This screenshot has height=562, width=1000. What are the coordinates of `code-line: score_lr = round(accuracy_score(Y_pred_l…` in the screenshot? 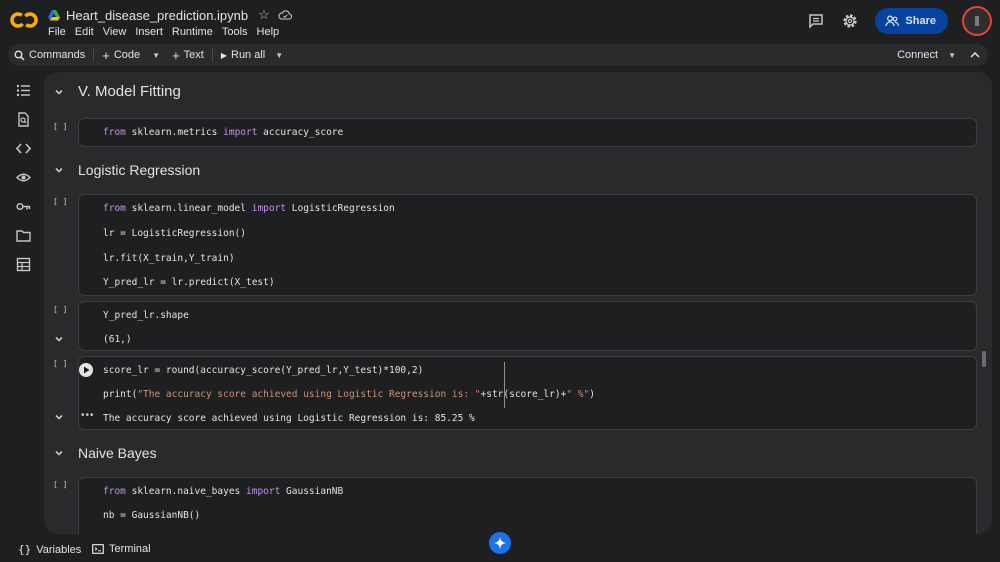 It's located at (263, 370).